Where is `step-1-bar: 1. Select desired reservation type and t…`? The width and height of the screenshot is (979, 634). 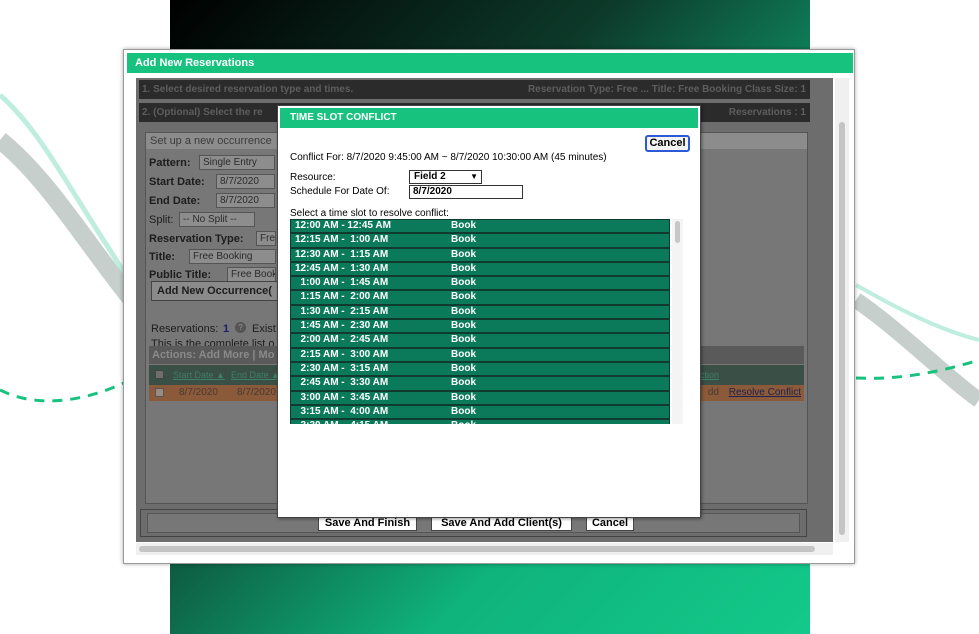
step-1-bar: 1. Select desired reservation type and t… is located at coordinates (474, 89).